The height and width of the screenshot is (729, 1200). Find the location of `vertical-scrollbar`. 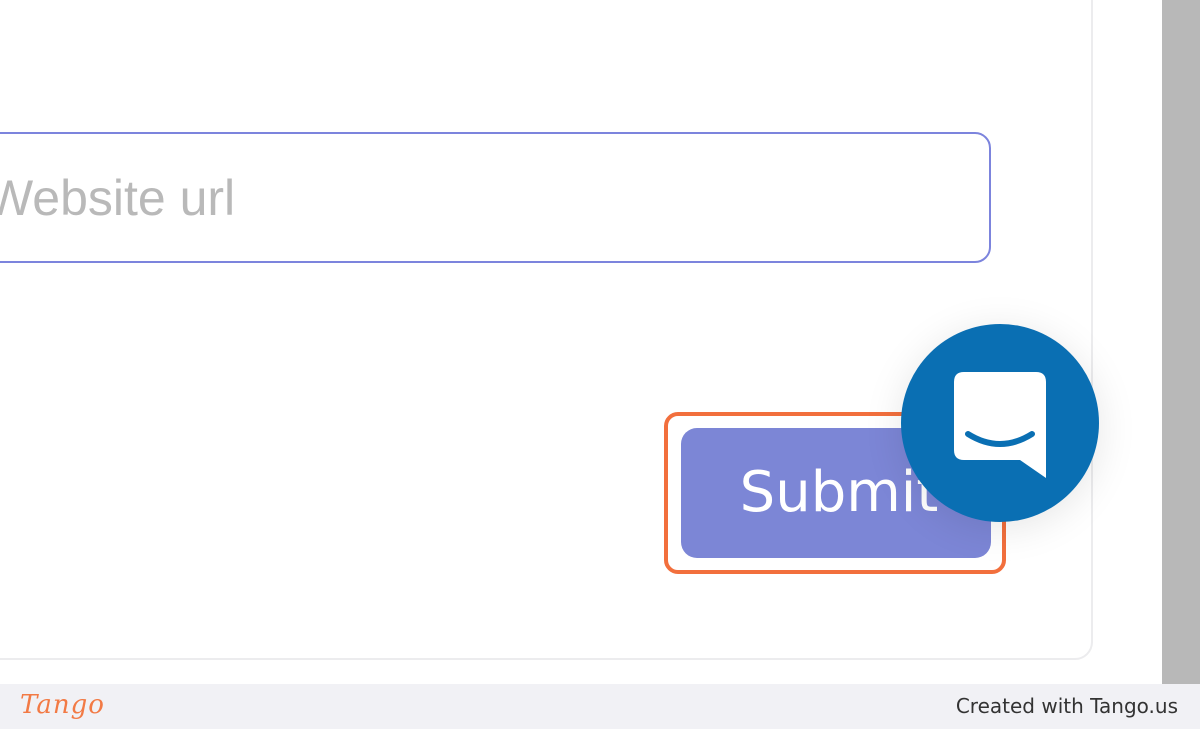

vertical-scrollbar is located at coordinates (1181, 342).